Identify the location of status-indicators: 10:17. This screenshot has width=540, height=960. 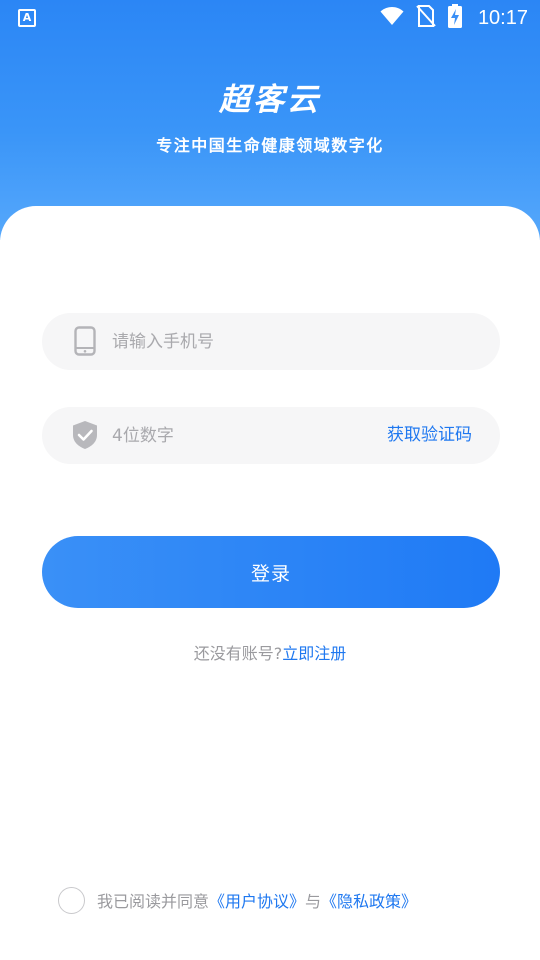
(454, 18).